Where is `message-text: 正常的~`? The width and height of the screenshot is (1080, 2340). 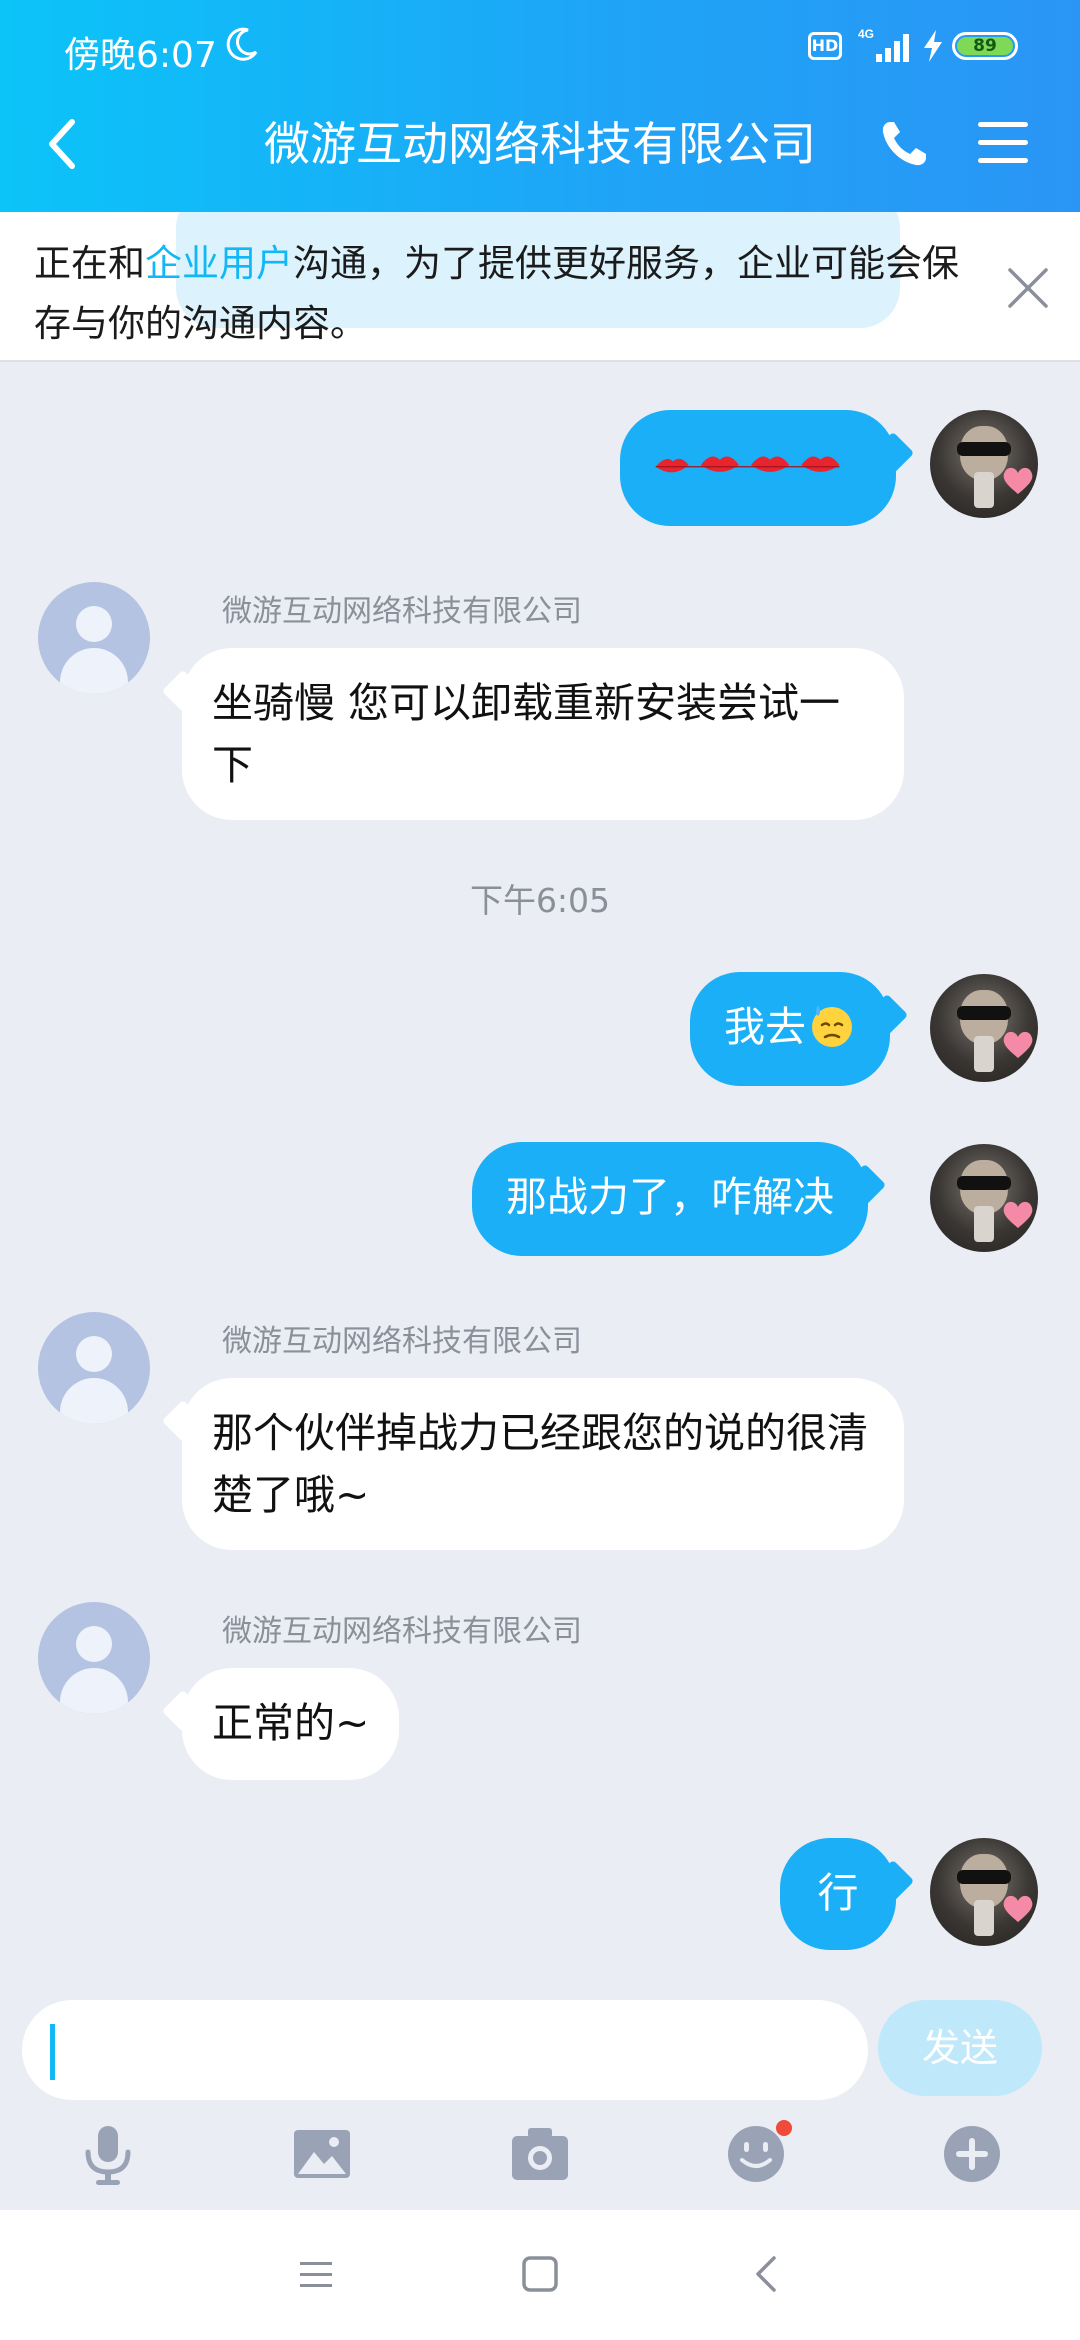 message-text: 正常的~ is located at coordinates (291, 1723).